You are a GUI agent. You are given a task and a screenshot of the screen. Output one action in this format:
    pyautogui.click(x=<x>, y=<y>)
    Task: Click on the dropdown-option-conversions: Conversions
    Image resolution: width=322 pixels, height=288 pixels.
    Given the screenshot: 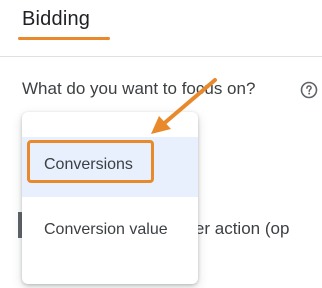 What is the action you would take?
    pyautogui.click(x=110, y=167)
    